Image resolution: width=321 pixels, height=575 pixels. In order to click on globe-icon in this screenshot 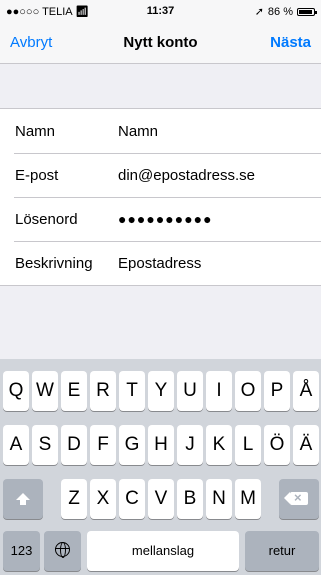, I will do `click(62, 550)`.